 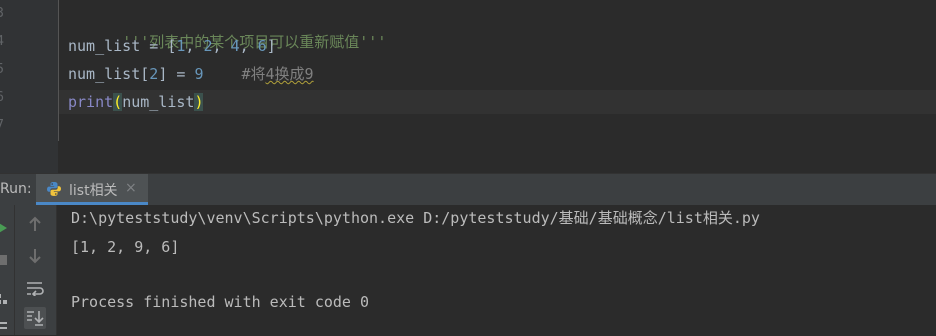 What do you see at coordinates (271, 46) in the screenshot?
I see `code-token: ]` at bounding box center [271, 46].